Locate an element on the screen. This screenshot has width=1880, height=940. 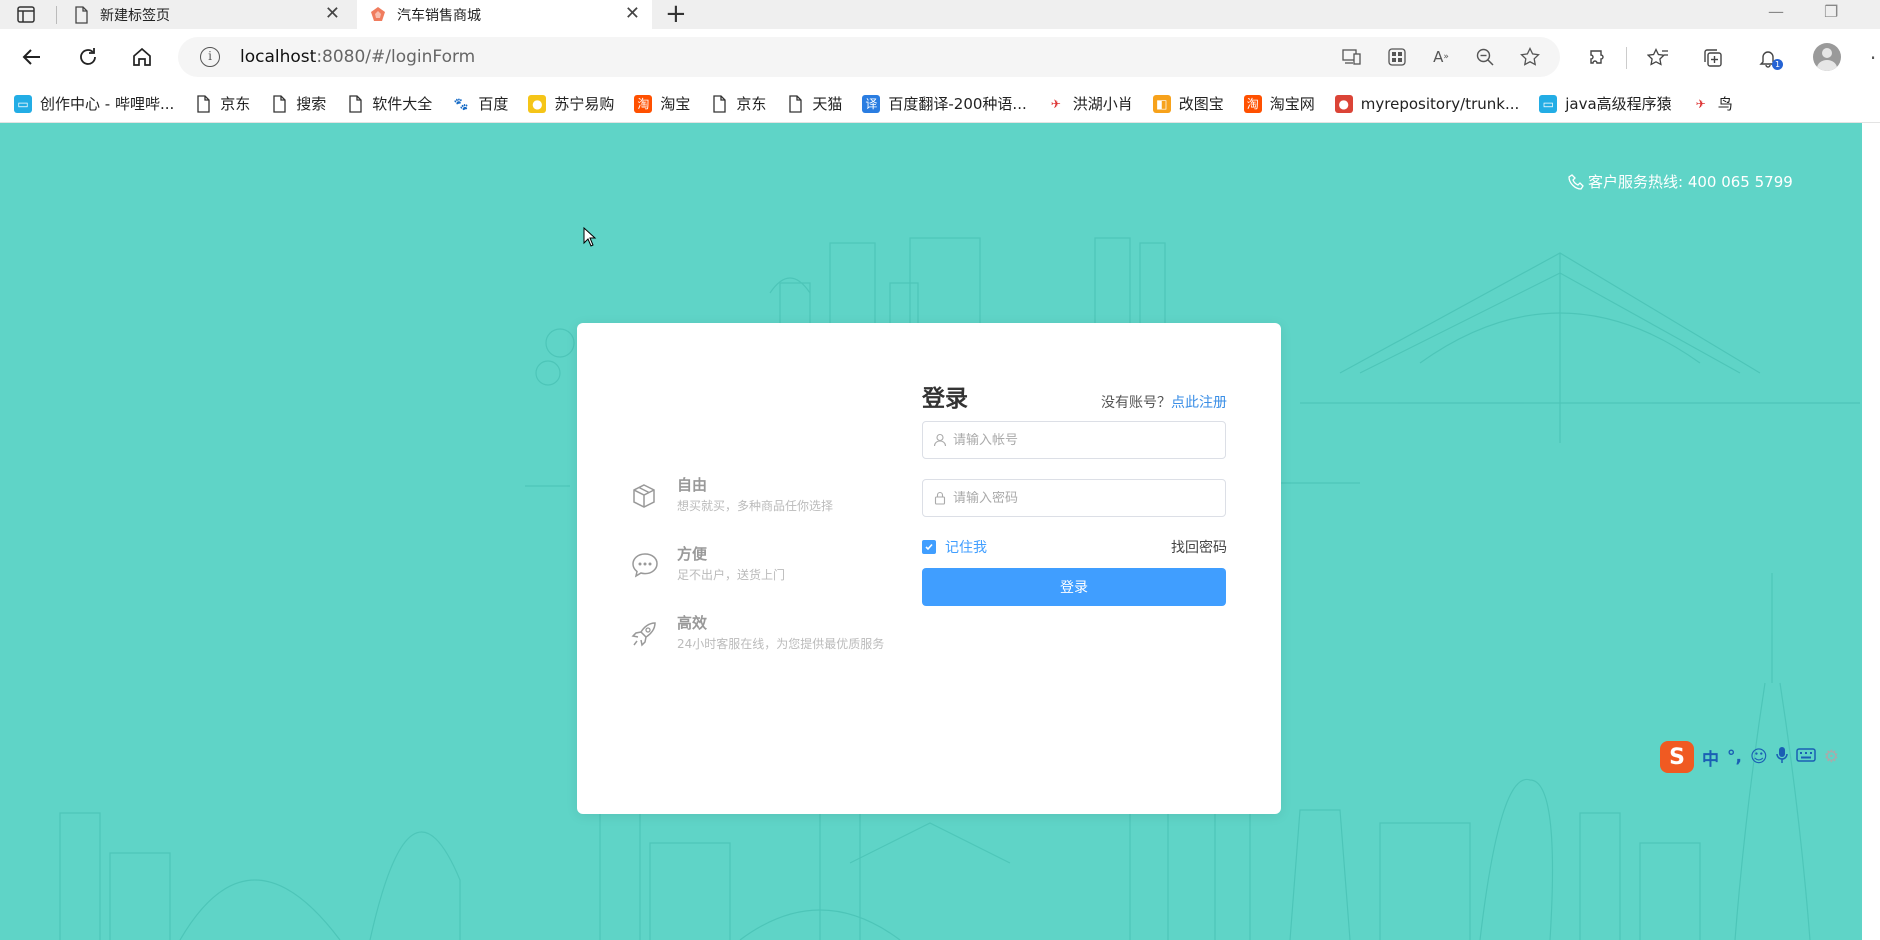
bookmark-item: 淘淘宝 is located at coordinates (662, 103).